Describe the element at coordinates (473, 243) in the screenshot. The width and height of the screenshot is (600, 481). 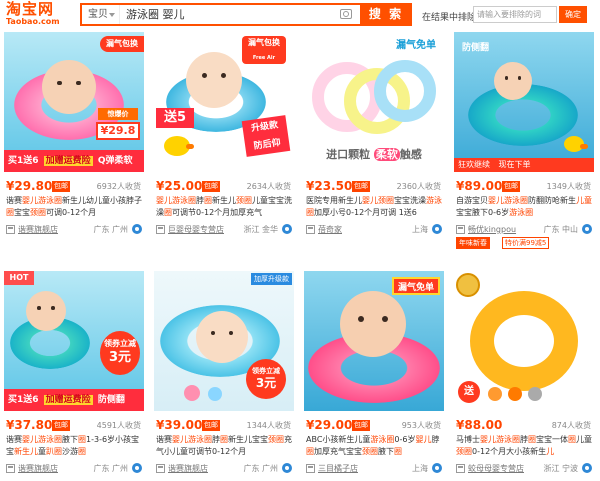
I see `promo-tag: 年味新春` at that location.